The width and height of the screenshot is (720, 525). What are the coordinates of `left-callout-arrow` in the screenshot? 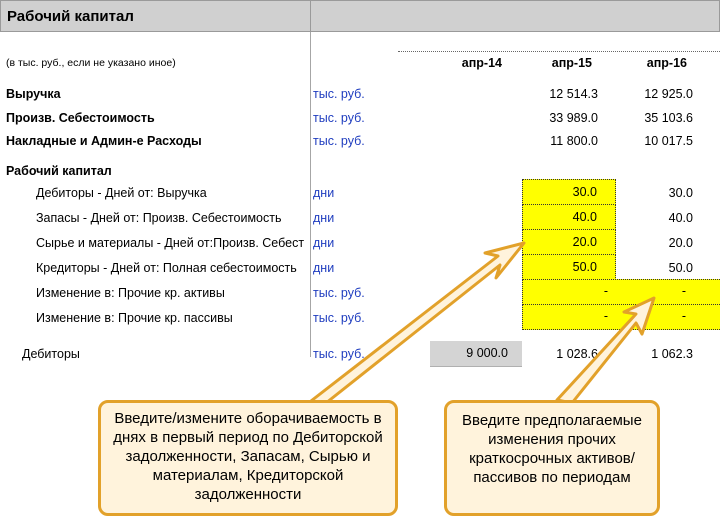 It's located at (417, 323).